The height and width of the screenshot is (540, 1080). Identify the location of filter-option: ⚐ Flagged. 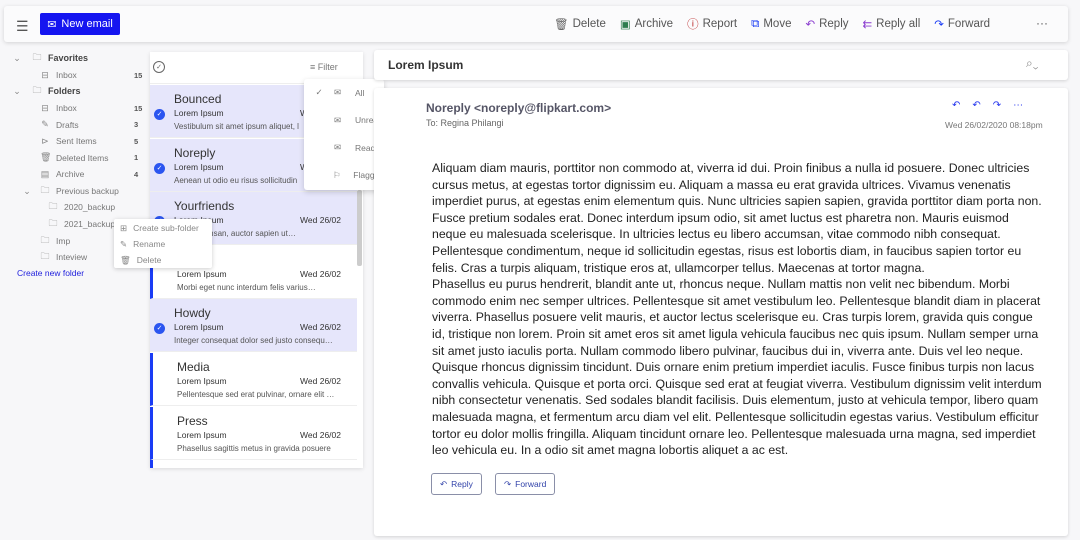
(344, 175).